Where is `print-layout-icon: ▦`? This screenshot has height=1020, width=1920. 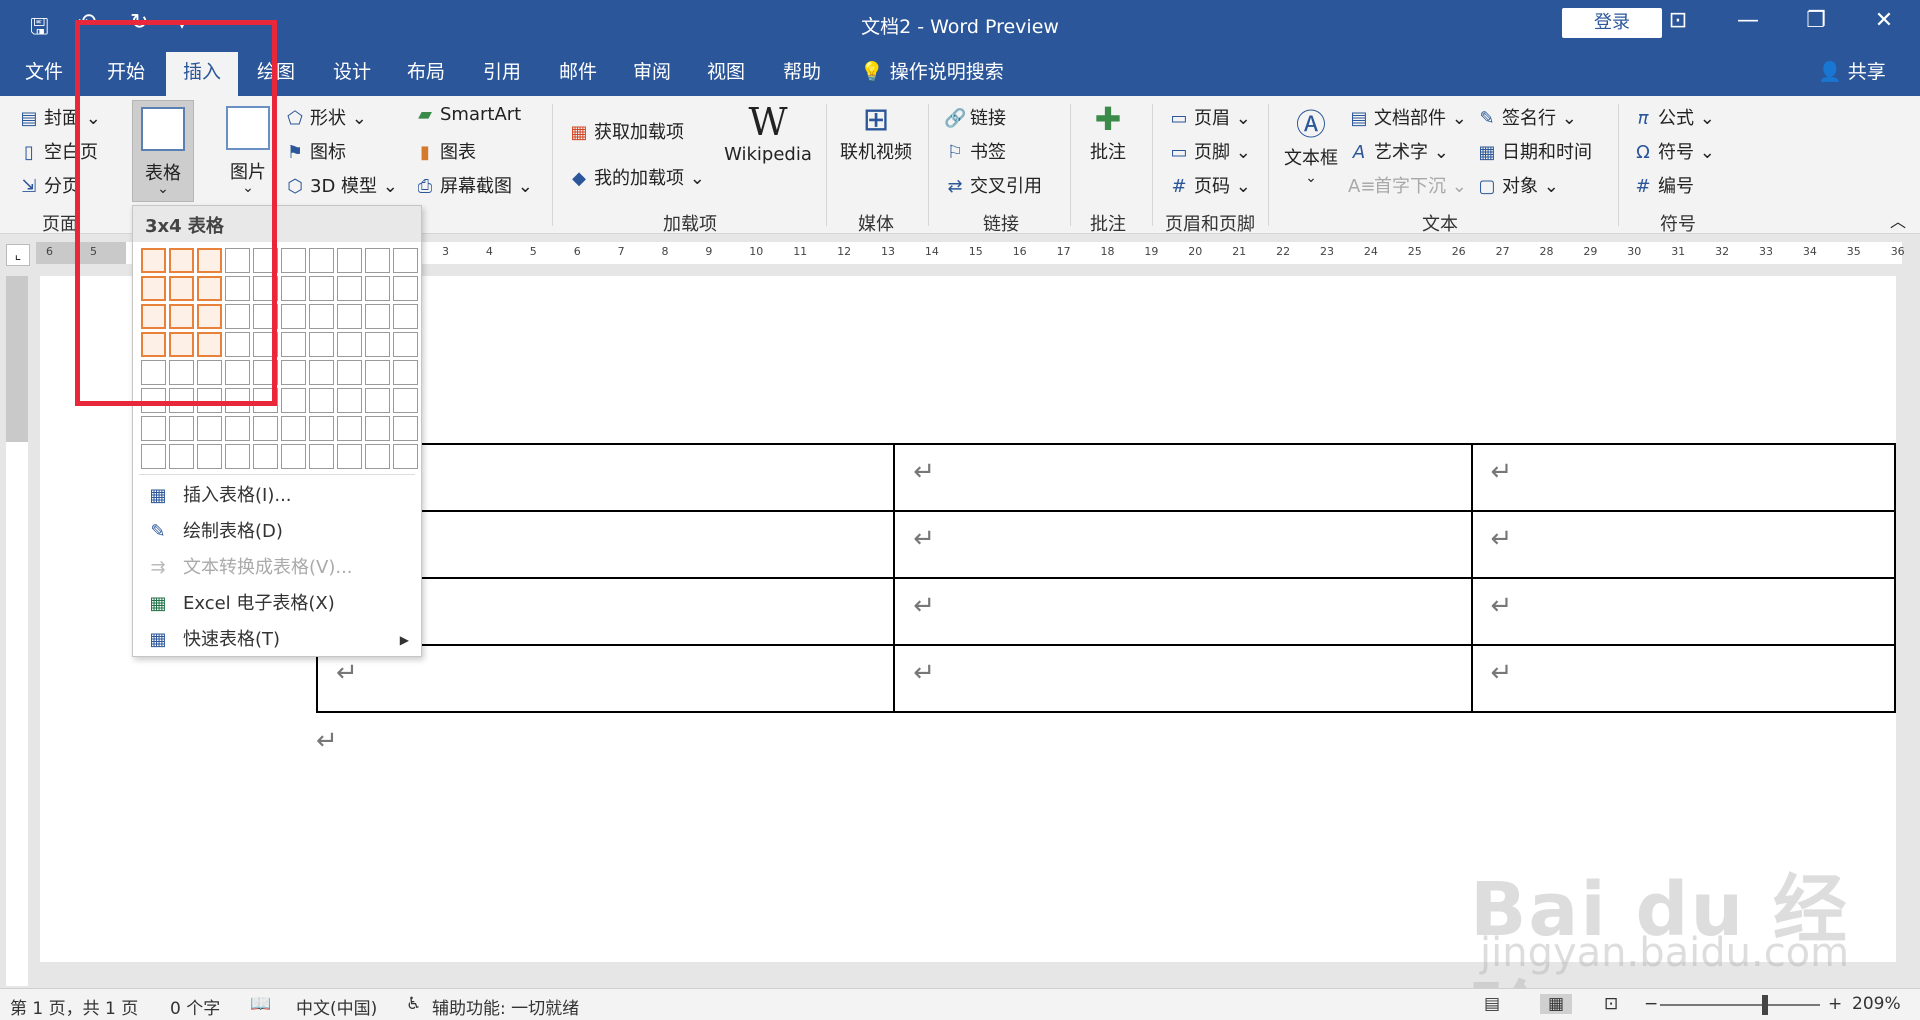 print-layout-icon: ▦ is located at coordinates (1556, 1004).